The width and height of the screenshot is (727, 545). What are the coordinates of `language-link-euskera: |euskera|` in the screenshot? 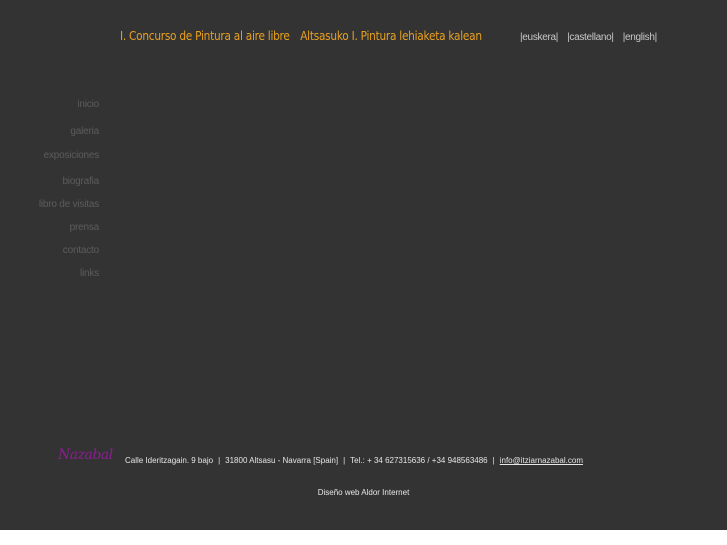 It's located at (539, 37).